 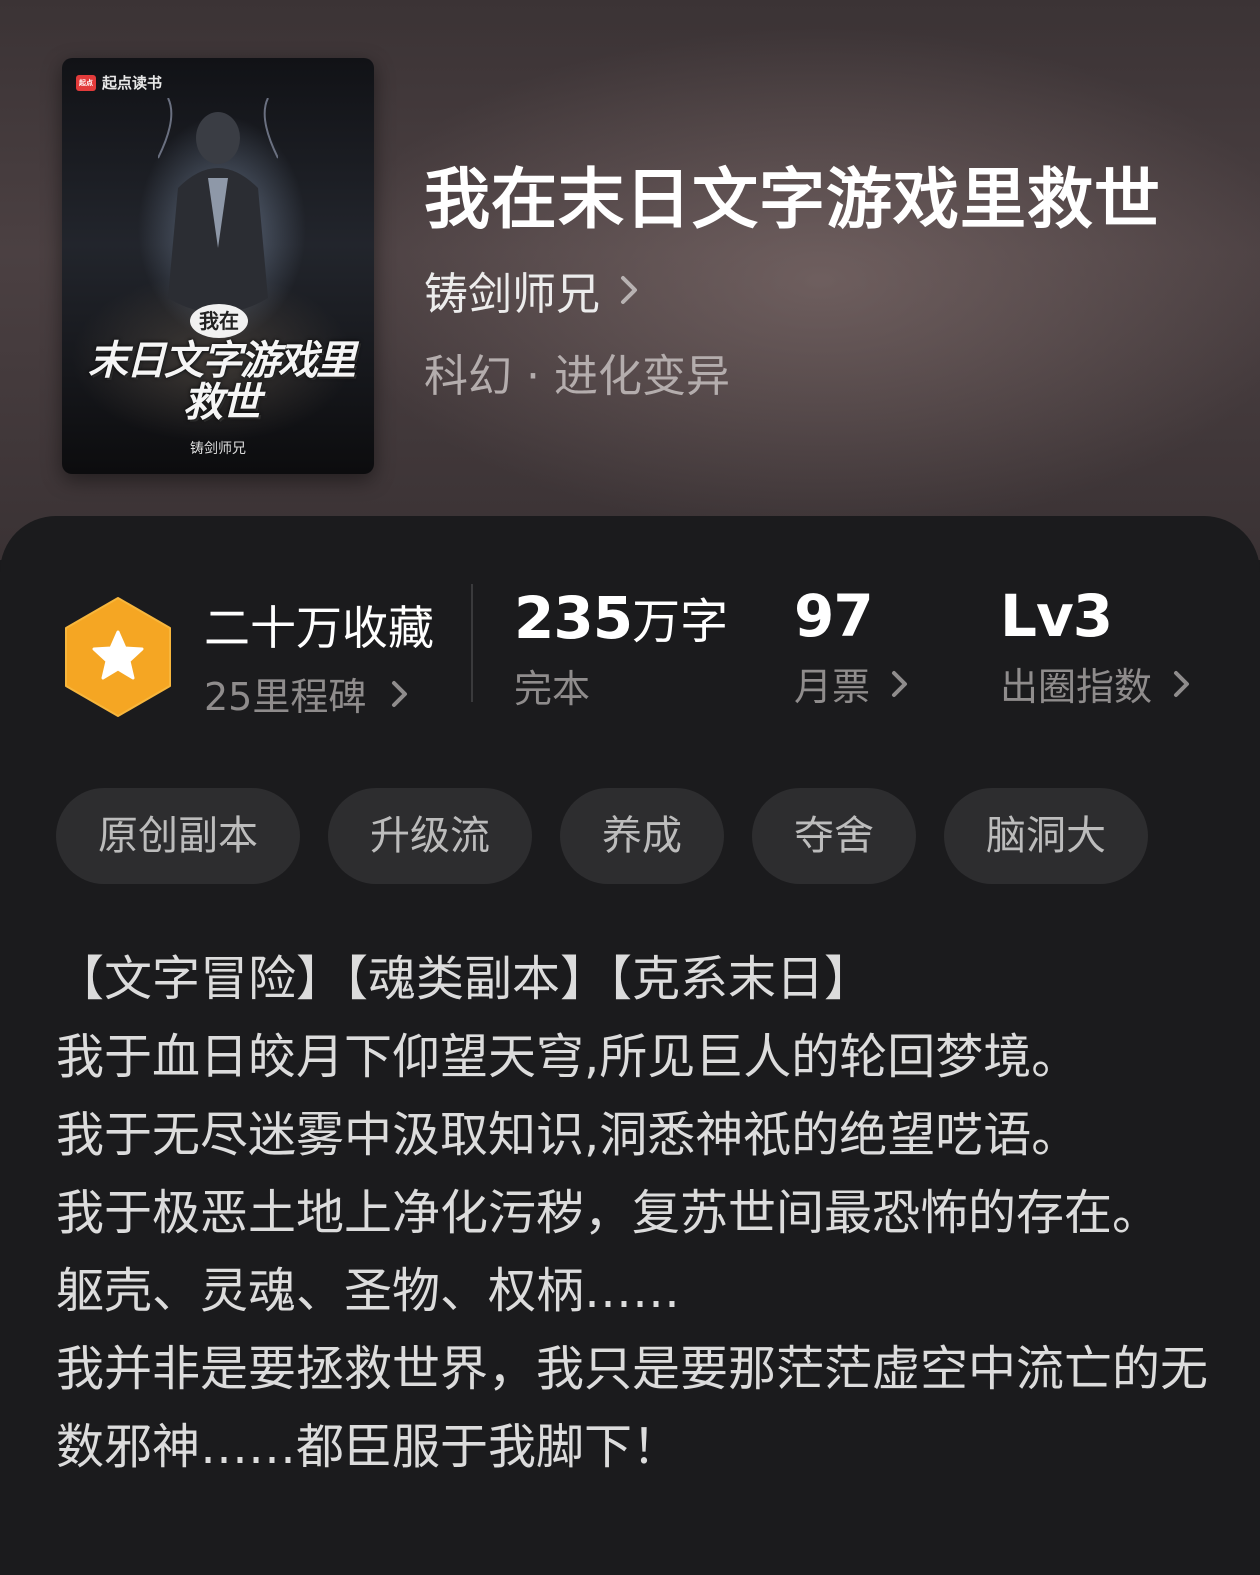 What do you see at coordinates (218, 449) in the screenshot?
I see `cover-author: 铸剑师兄` at bounding box center [218, 449].